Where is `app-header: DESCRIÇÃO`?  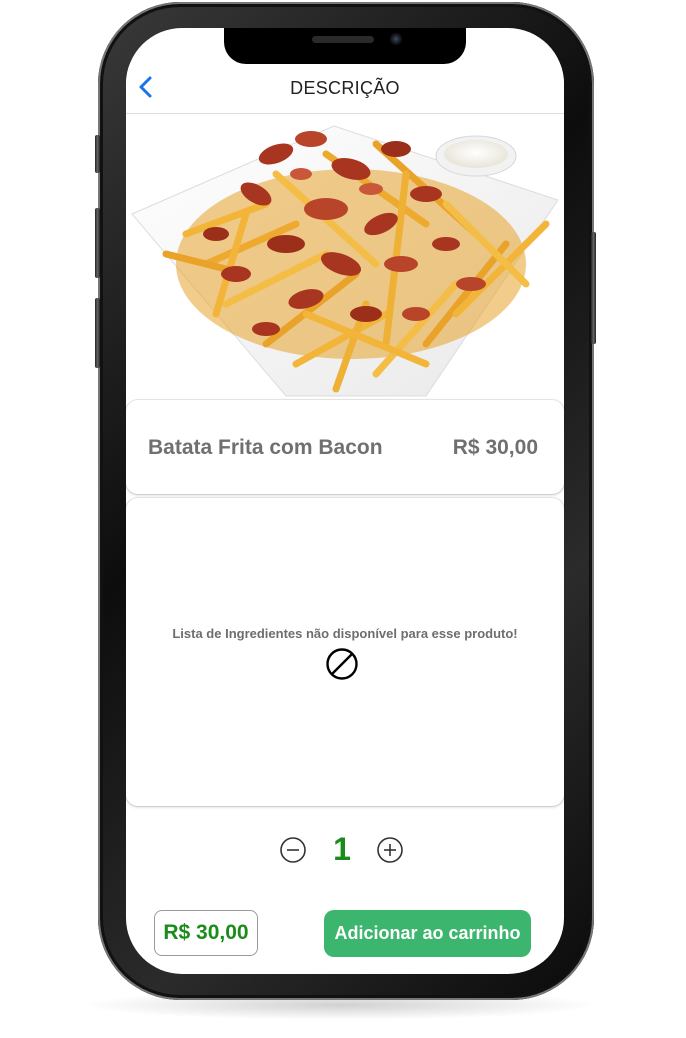 app-header: DESCRIÇÃO is located at coordinates (345, 89).